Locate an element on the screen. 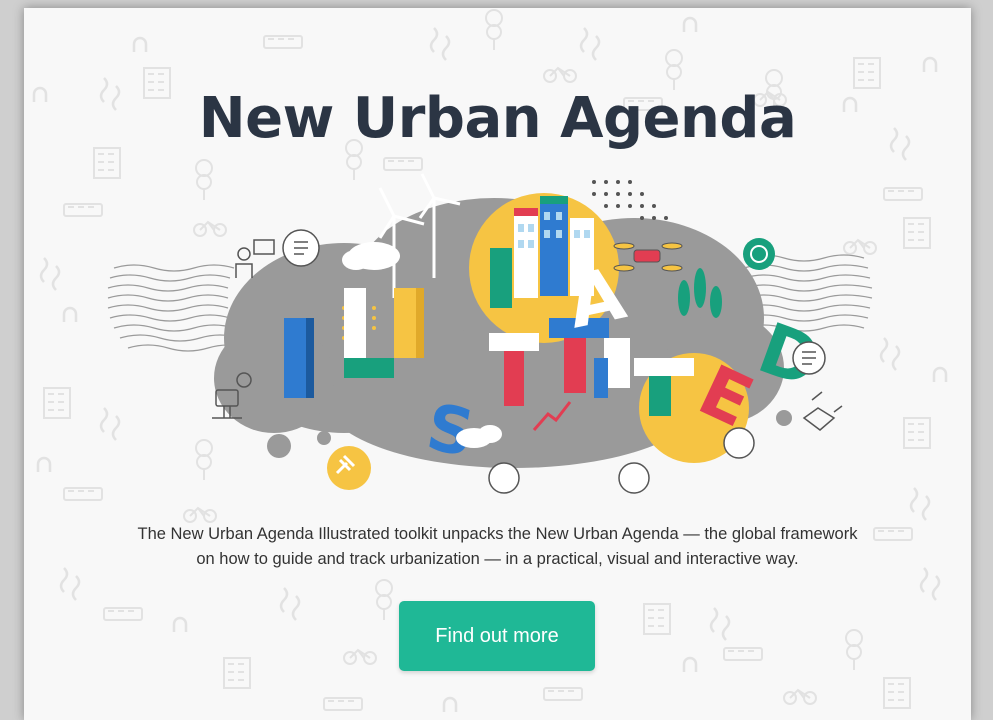  network-icon is located at coordinates (759, 254).